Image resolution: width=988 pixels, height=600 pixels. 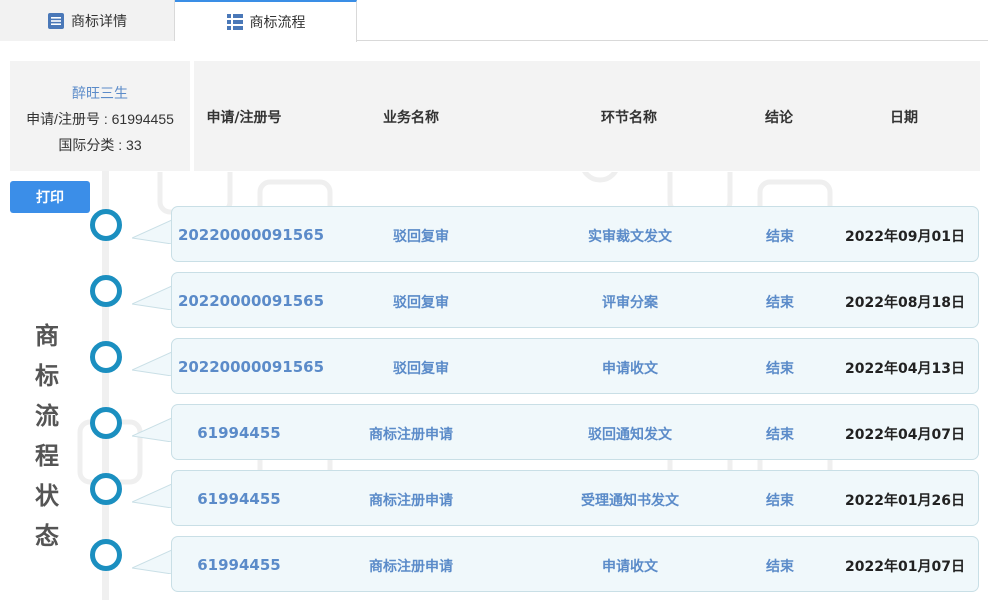 What do you see at coordinates (905, 237) in the screenshot?
I see `record-date: 2022年09月01日` at bounding box center [905, 237].